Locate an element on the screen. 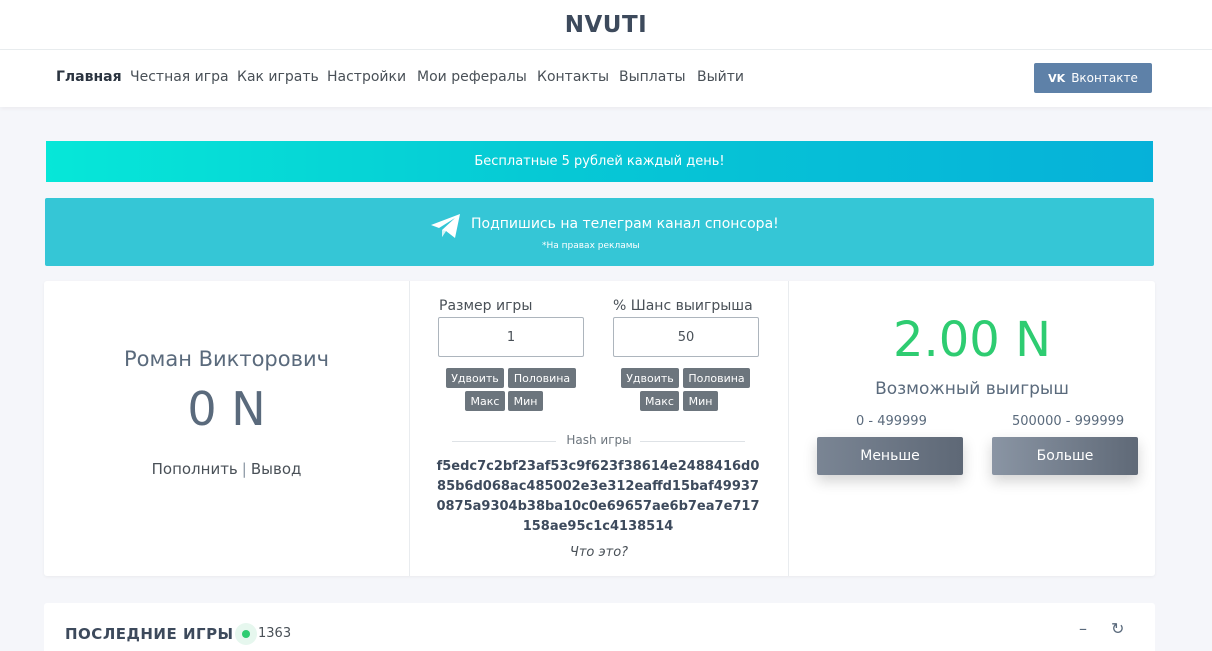 The width and height of the screenshot is (1212, 651). vk-icon: VK is located at coordinates (1057, 78).